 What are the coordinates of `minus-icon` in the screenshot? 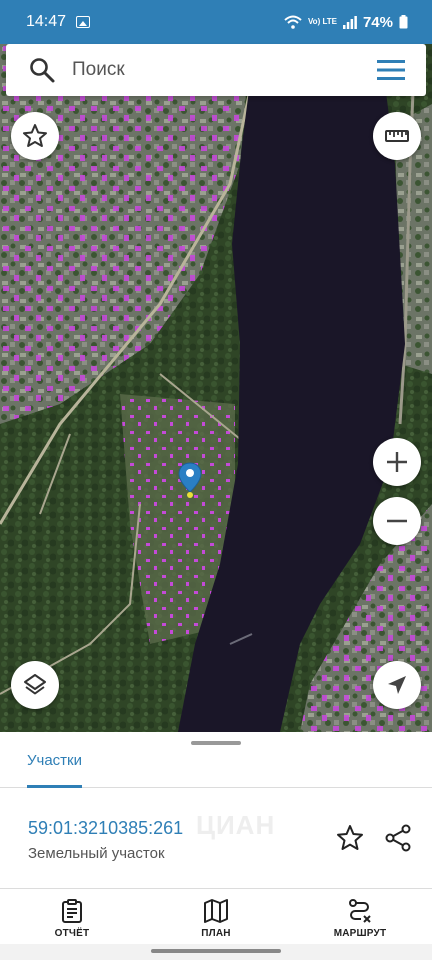 It's located at (397, 521).